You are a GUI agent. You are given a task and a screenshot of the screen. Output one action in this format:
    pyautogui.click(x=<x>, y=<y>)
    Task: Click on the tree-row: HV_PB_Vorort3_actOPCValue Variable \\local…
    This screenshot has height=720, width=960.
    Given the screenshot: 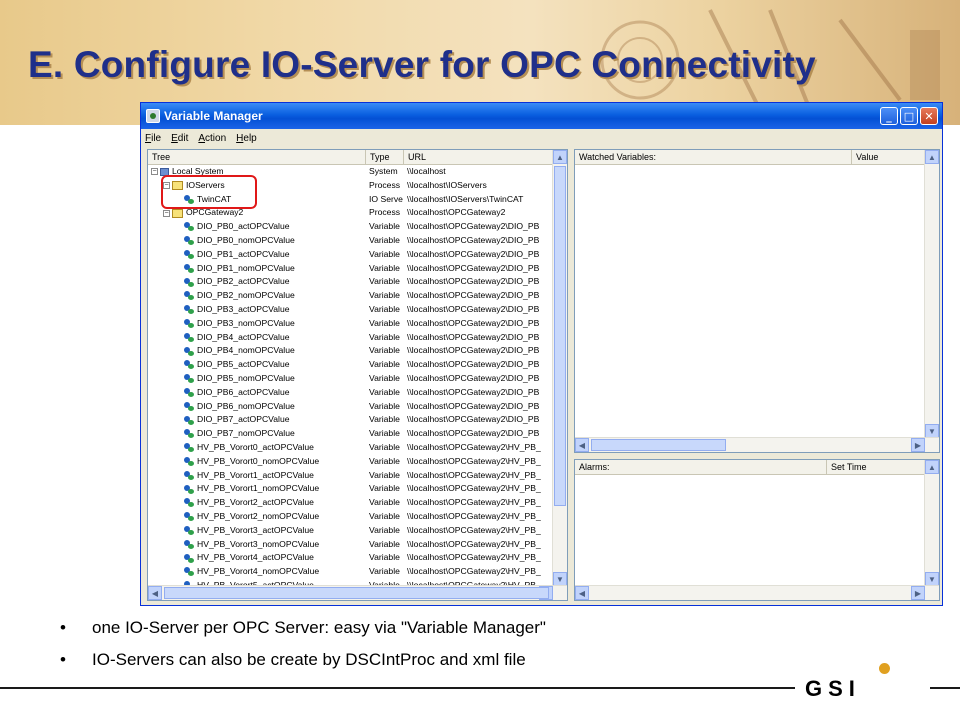 What is the action you would take?
    pyautogui.click(x=357, y=531)
    